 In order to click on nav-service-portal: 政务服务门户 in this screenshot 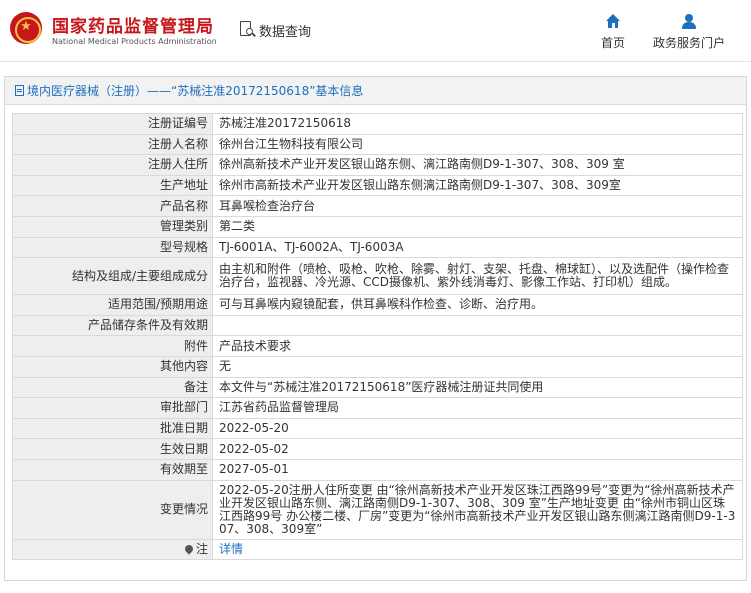, I will do `click(689, 32)`.